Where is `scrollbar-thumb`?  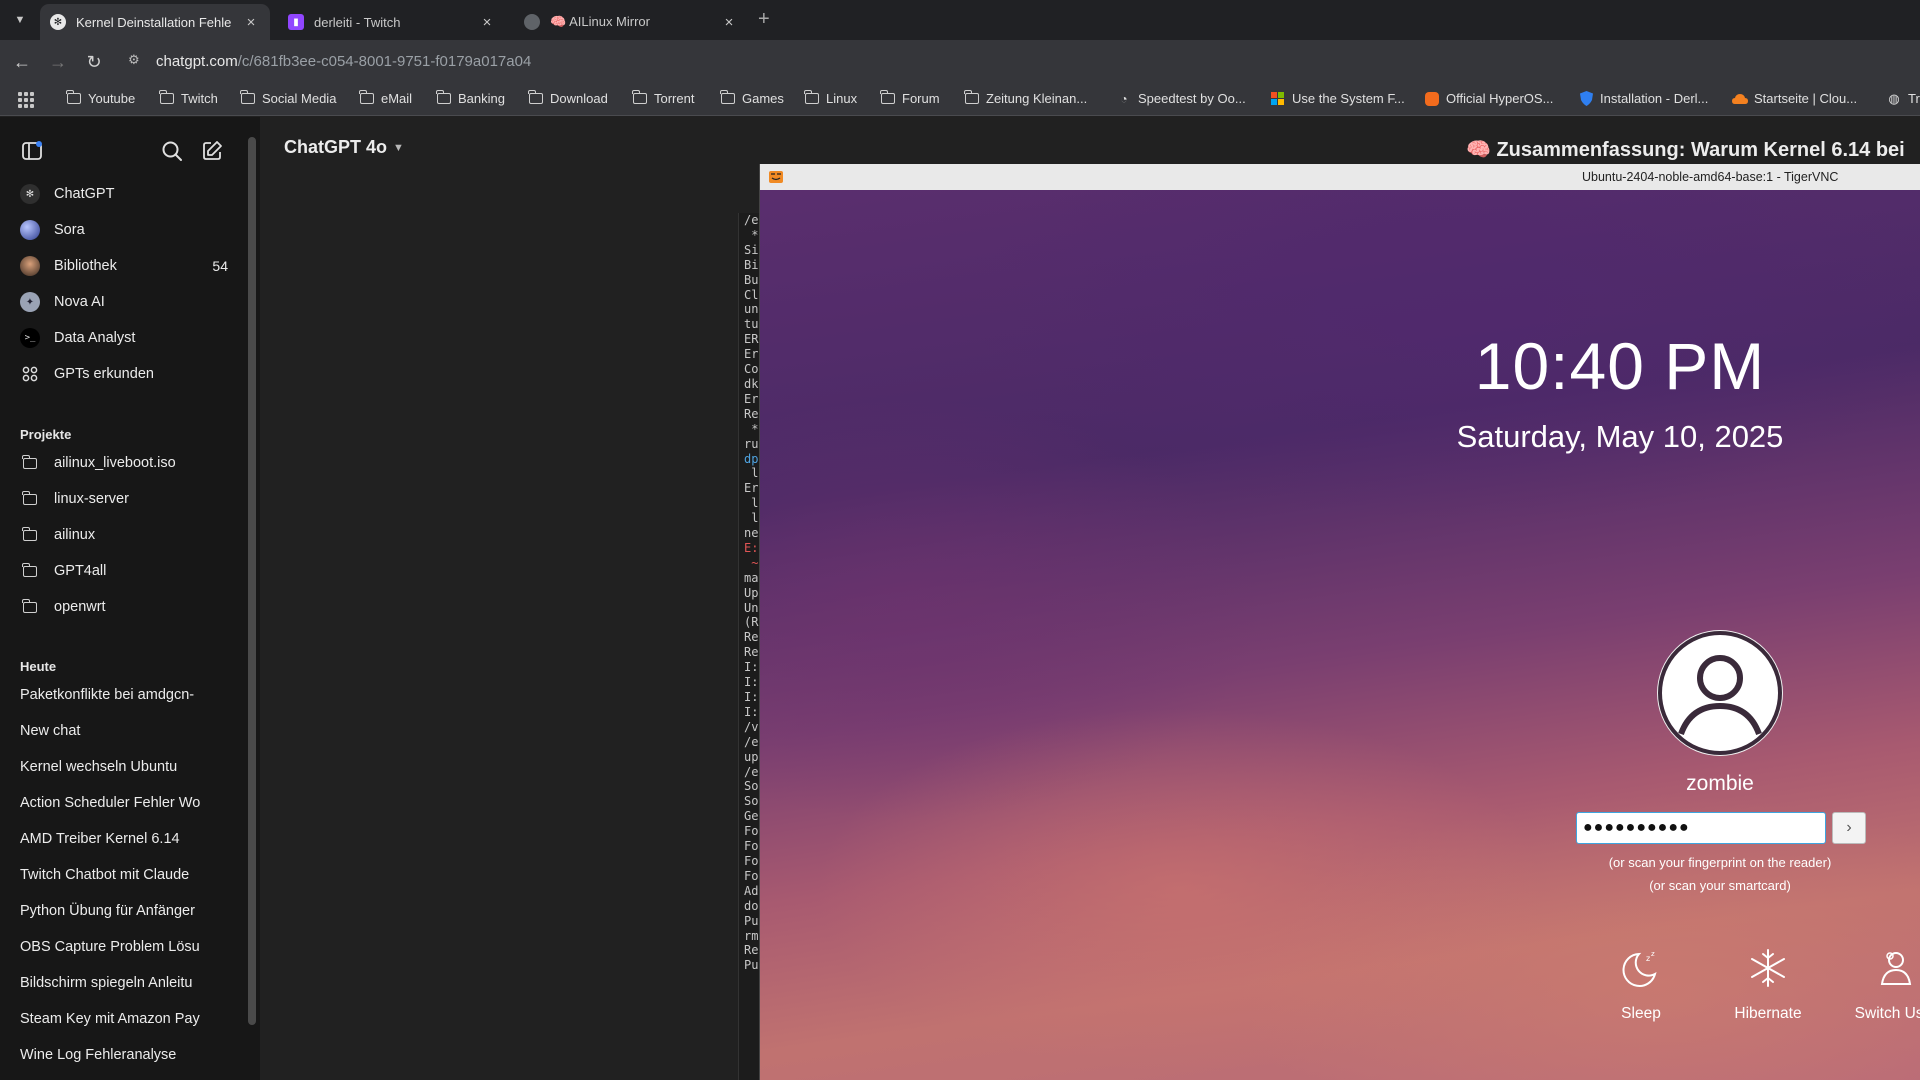 scrollbar-thumb is located at coordinates (252, 581).